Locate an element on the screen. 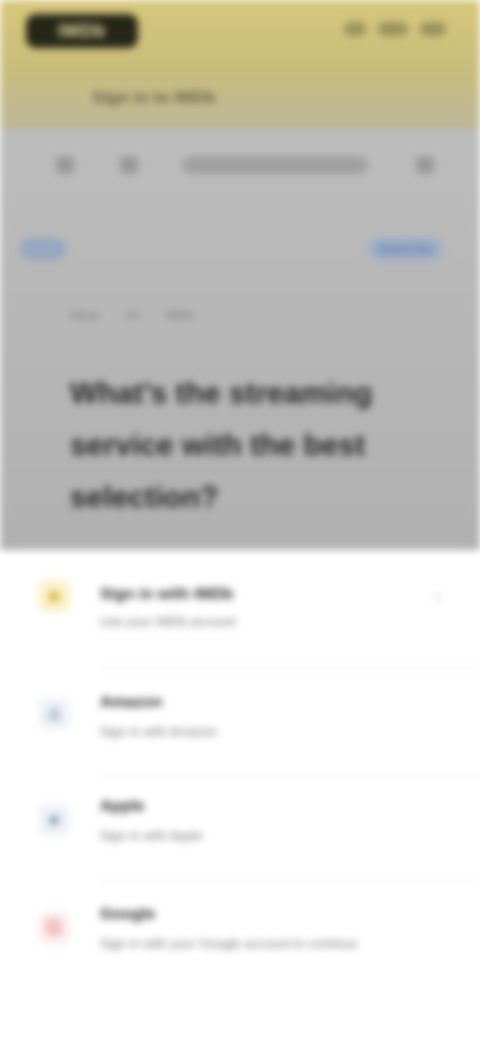  google-icon: G is located at coordinates (54, 928).